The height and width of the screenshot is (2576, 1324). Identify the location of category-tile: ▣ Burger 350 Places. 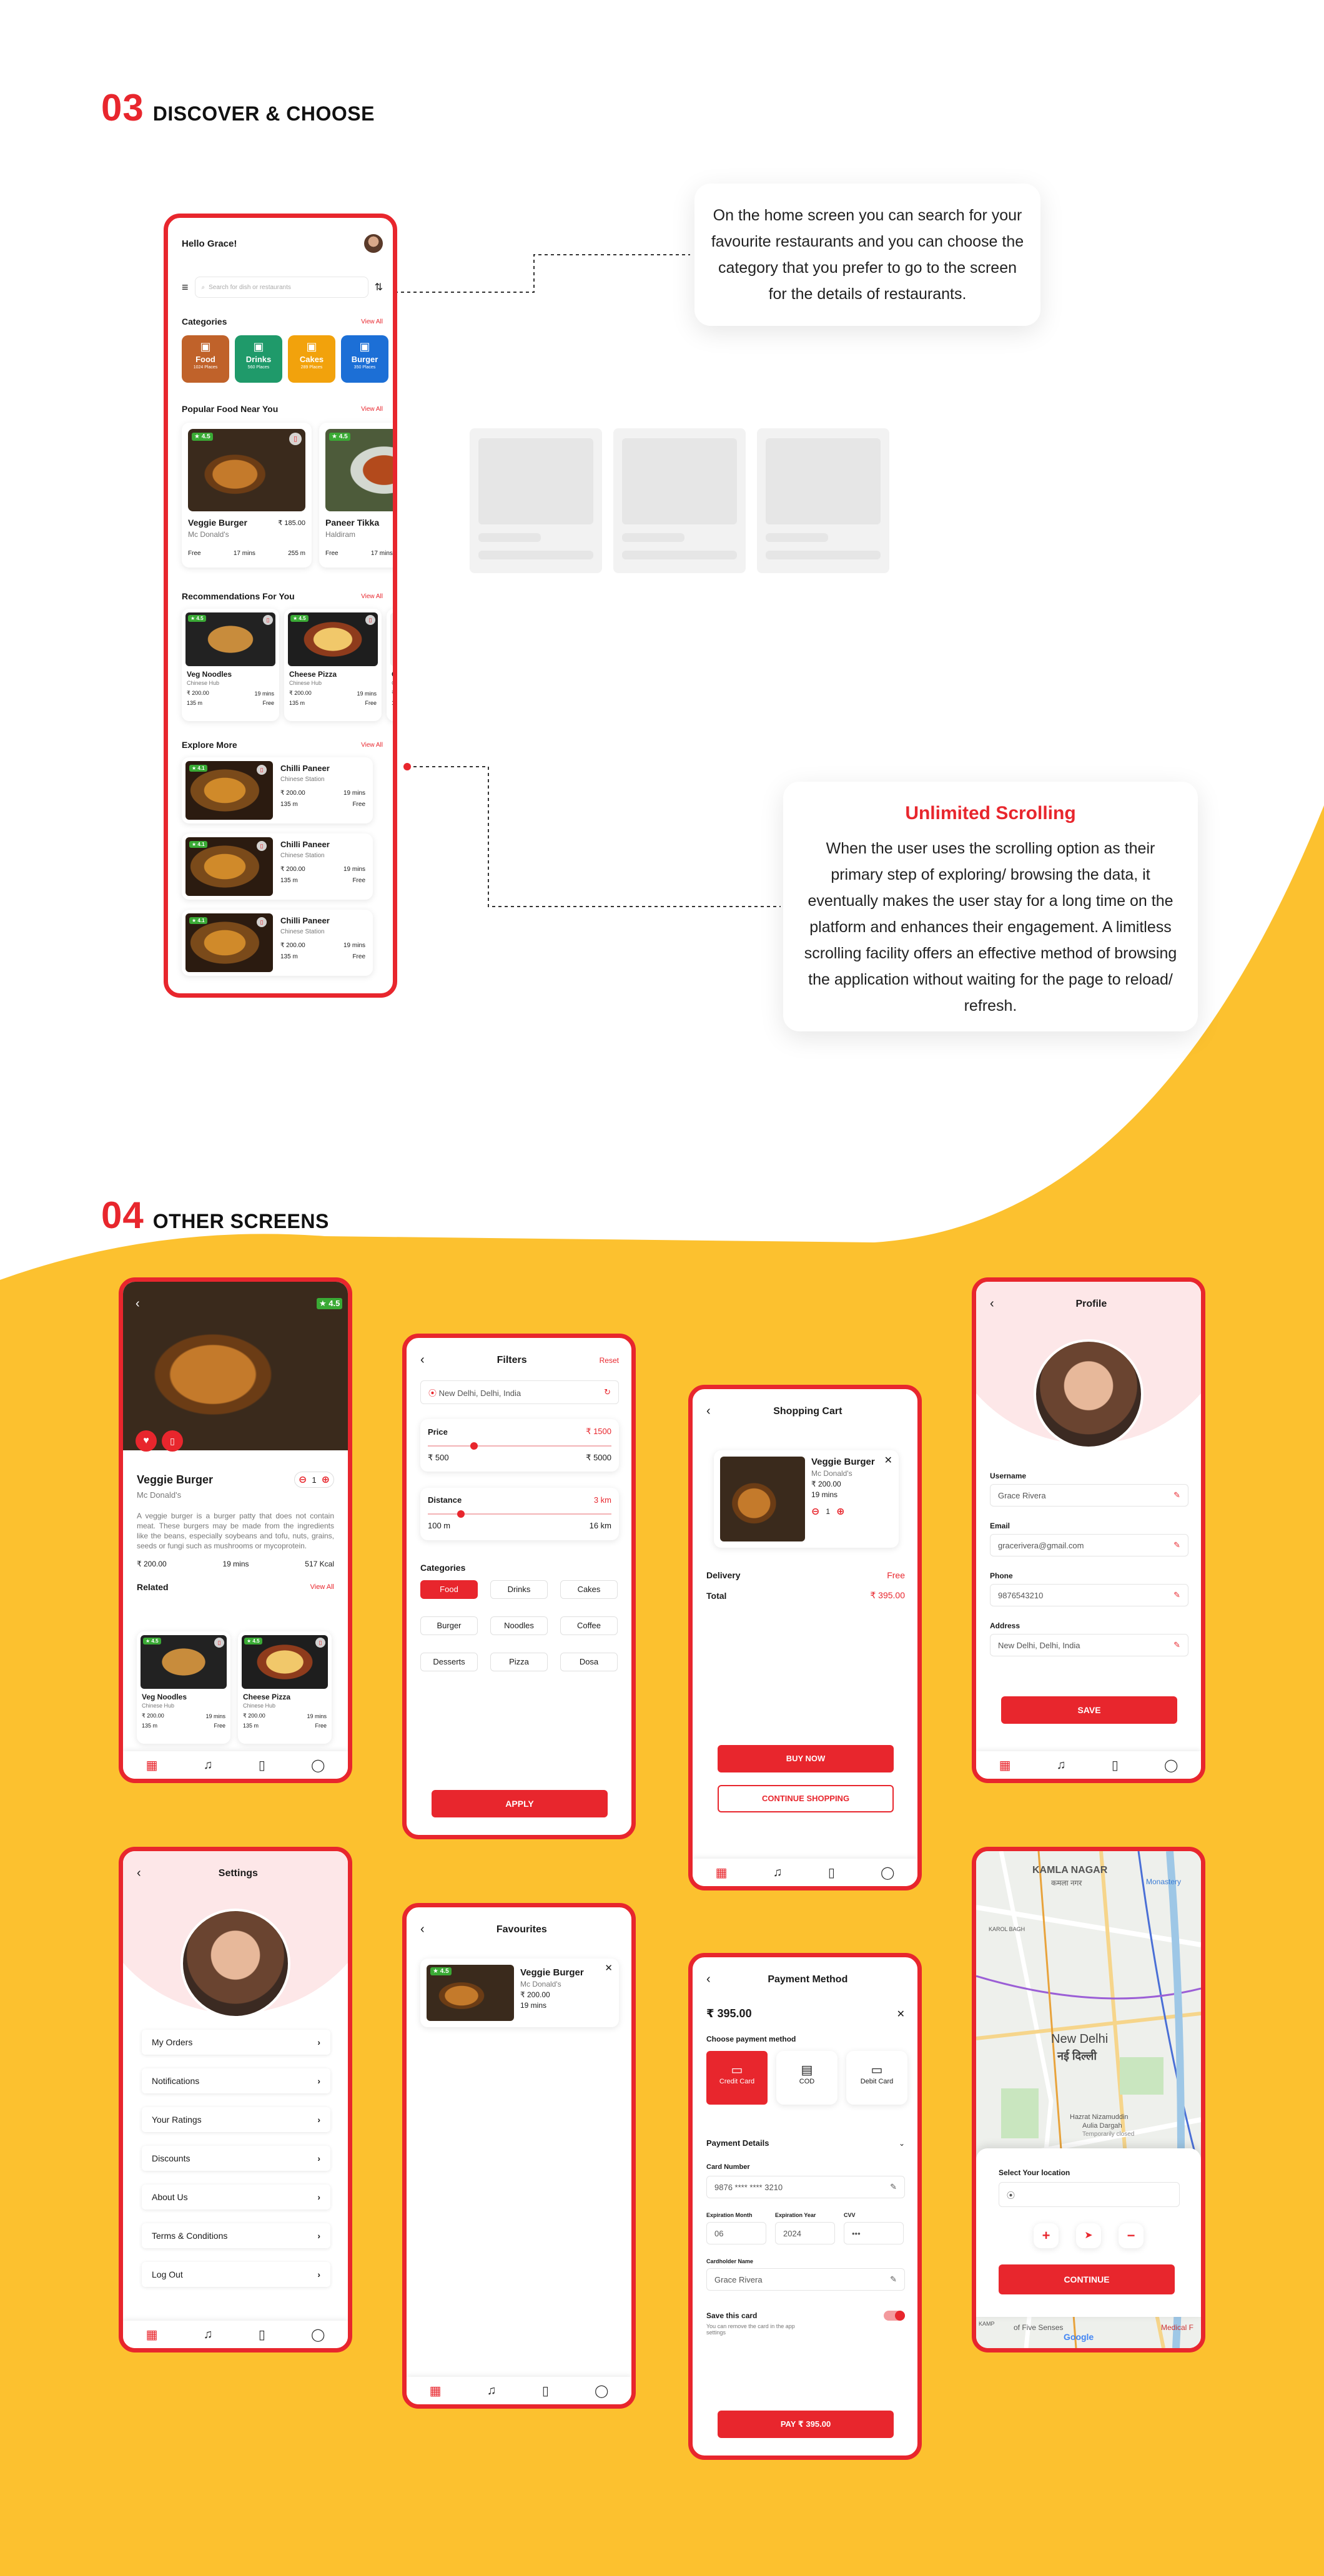
(364, 359).